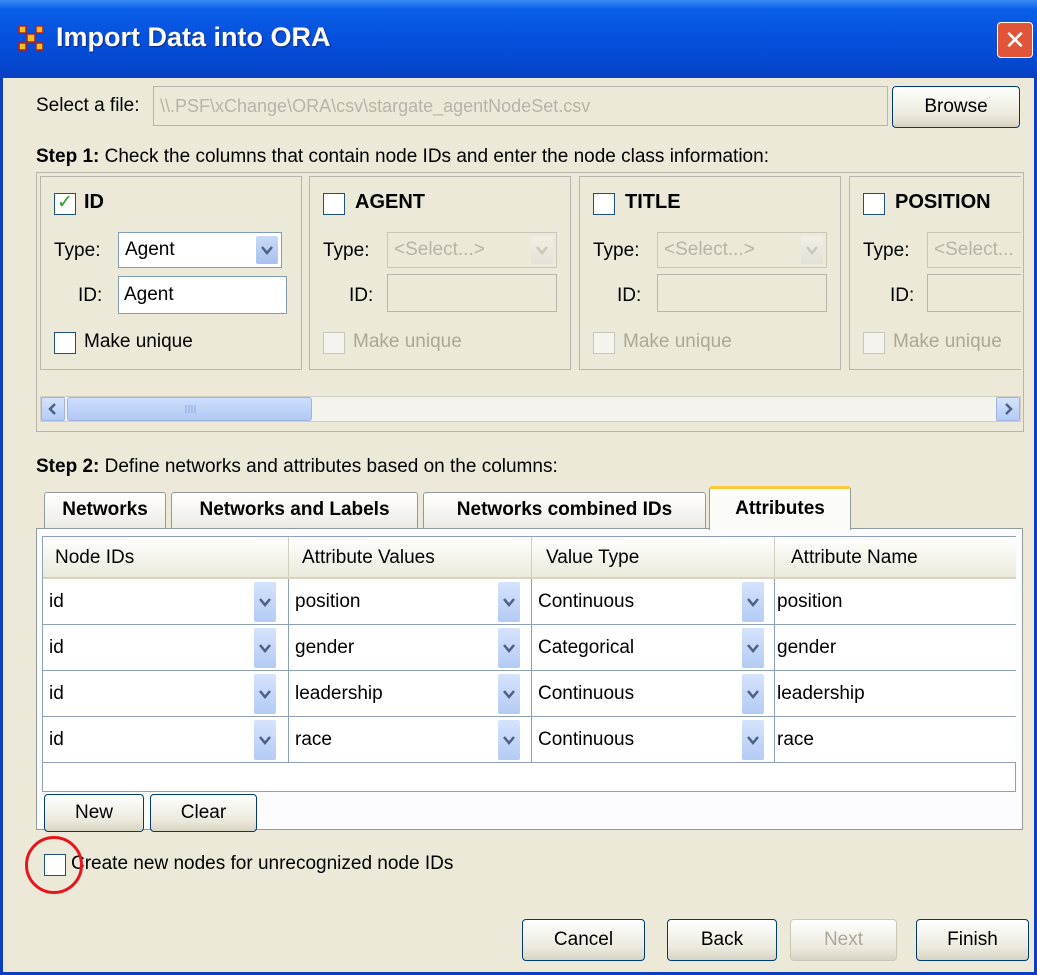  What do you see at coordinates (653, 648) in the screenshot?
I see `table-cell-value-type: Categorical` at bounding box center [653, 648].